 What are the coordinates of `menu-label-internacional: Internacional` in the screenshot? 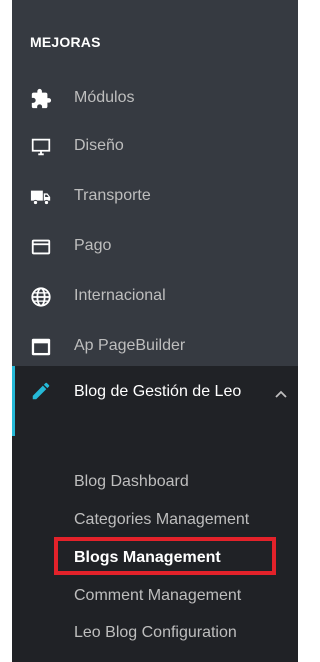 It's located at (120, 295).